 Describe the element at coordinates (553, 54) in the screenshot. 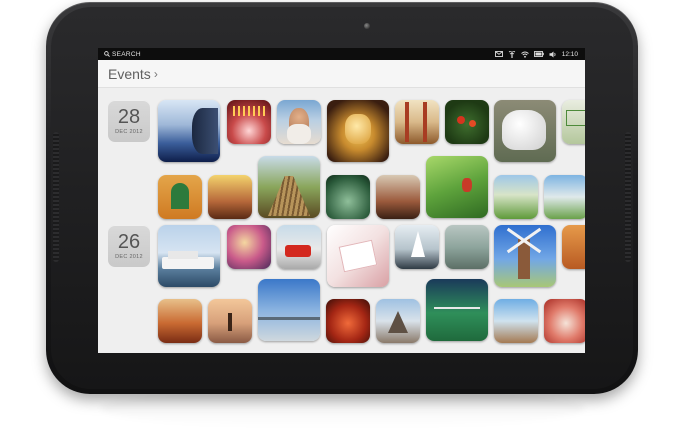

I see `volume-icon` at that location.